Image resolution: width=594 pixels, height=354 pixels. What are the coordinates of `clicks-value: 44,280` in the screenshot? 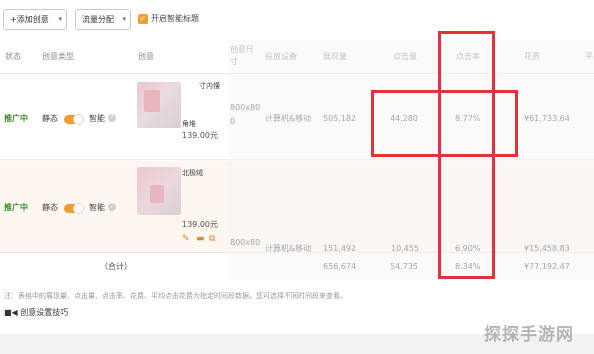 It's located at (404, 118).